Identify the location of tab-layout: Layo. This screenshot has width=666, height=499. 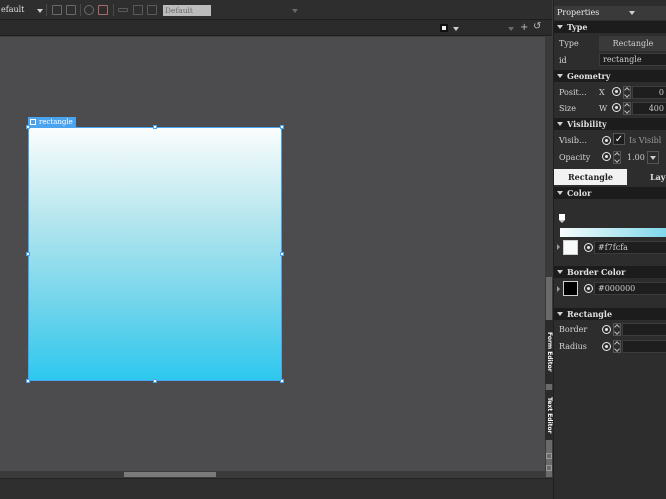
(646, 177).